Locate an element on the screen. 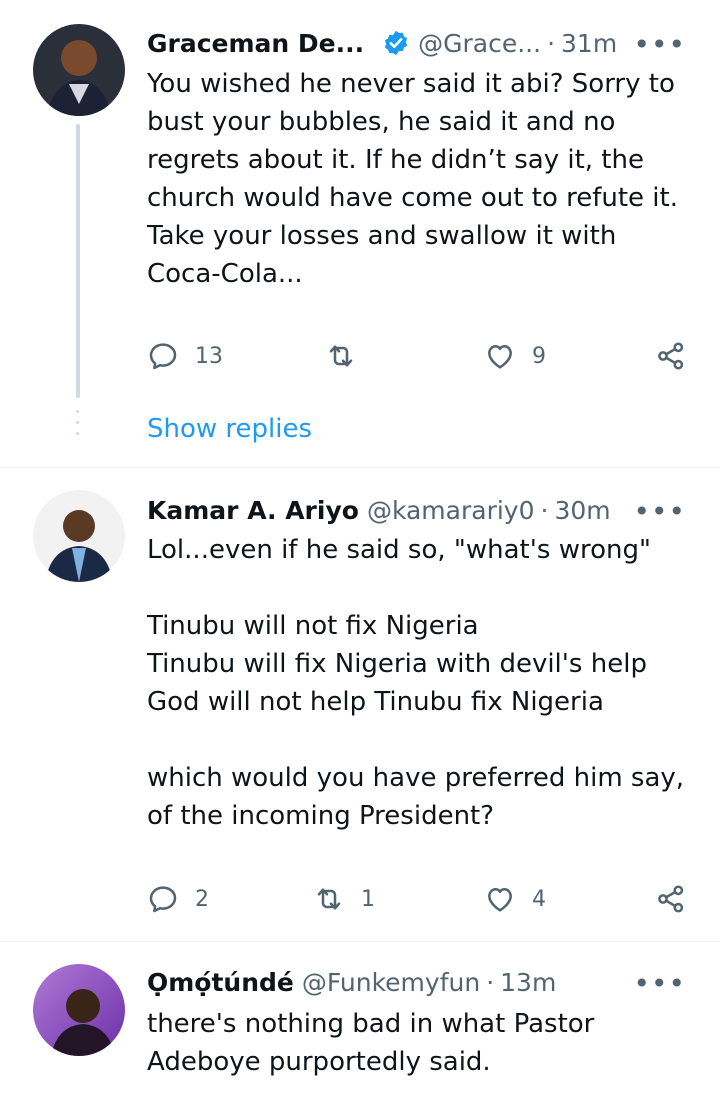 This screenshot has width=720, height=1098. reply-count: 13 is located at coordinates (209, 356).